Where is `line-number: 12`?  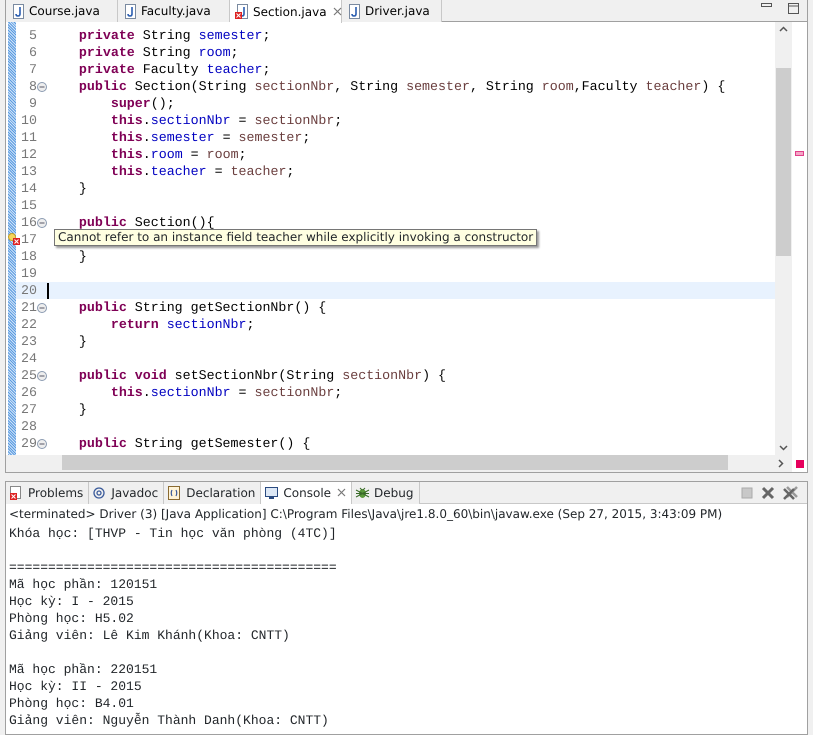
line-number: 12 is located at coordinates (28, 154).